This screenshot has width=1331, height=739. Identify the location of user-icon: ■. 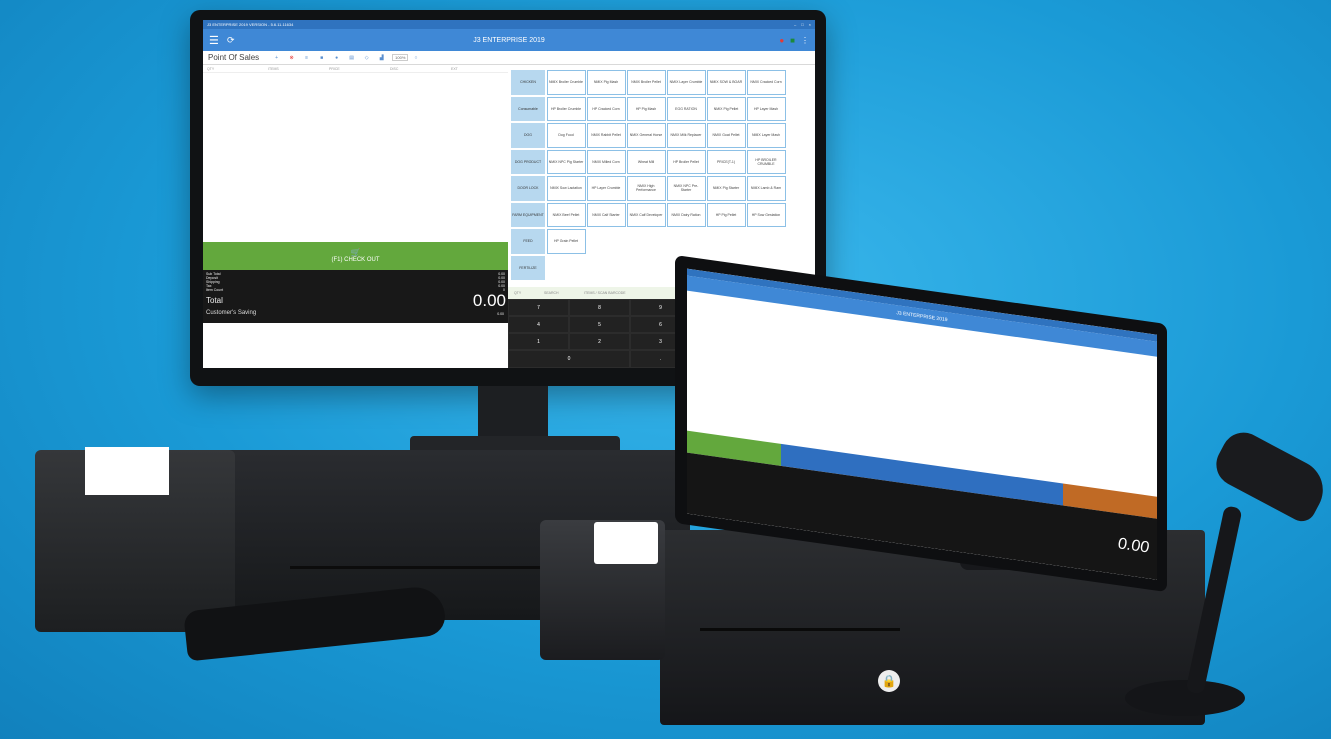
(792, 40).